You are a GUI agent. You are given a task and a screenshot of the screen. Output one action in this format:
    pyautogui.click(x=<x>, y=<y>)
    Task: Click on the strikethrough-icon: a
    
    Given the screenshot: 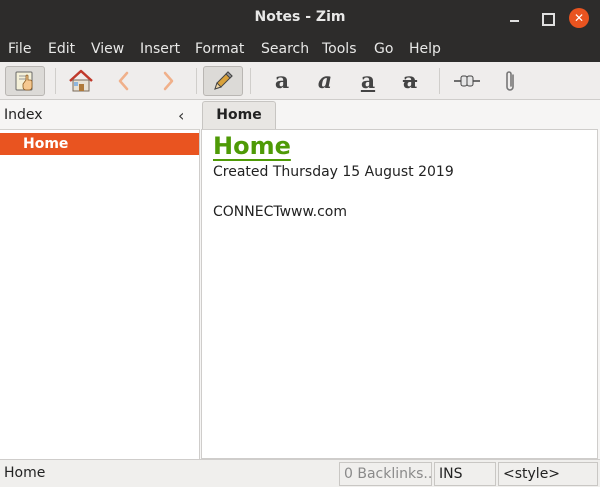 What is the action you would take?
    pyautogui.click(x=410, y=81)
    